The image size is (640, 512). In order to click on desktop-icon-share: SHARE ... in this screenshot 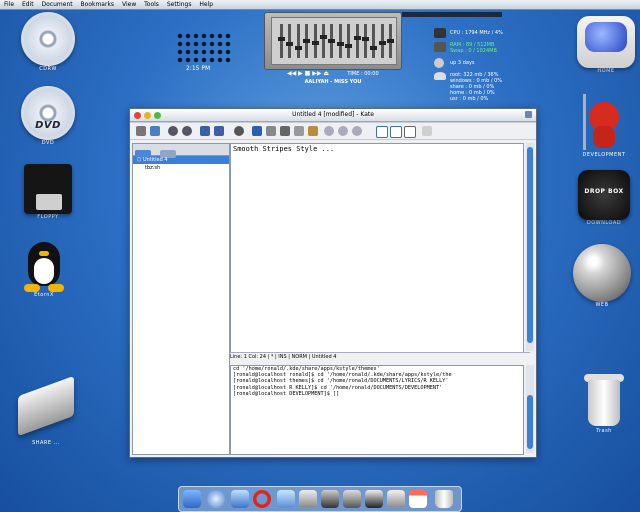, I will do `click(46, 410)`.